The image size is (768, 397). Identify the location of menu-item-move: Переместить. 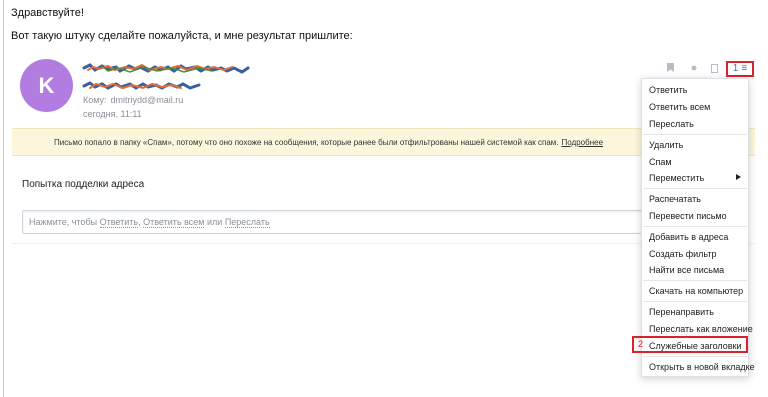
(676, 178).